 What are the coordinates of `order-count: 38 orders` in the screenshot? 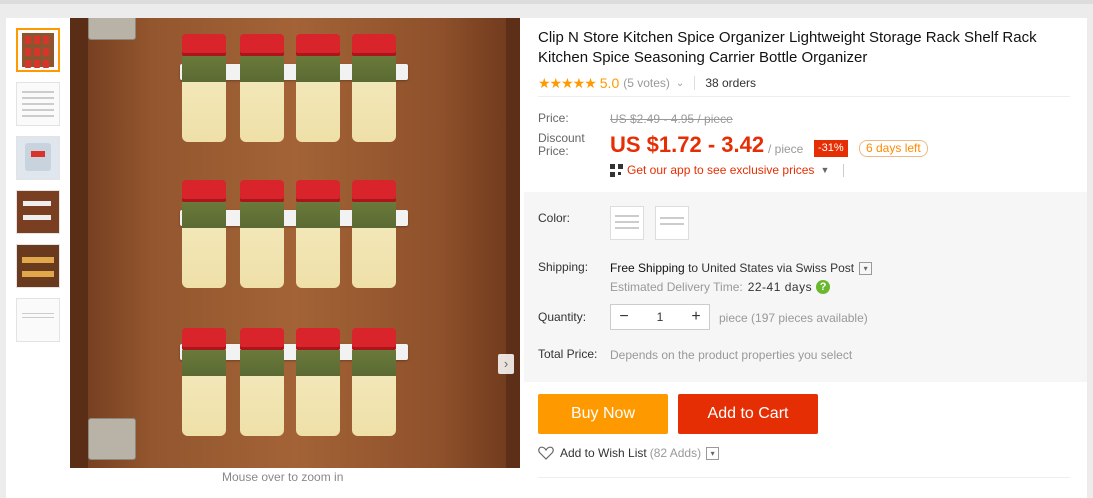 It's located at (731, 83).